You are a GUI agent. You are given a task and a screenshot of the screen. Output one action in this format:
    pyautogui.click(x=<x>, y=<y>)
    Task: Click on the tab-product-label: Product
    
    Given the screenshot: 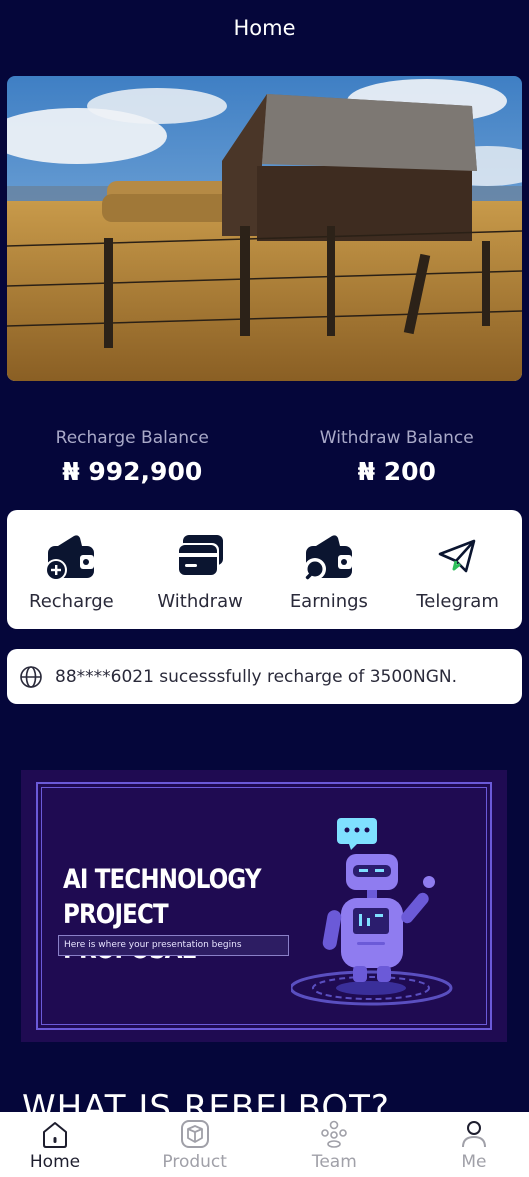 What is the action you would take?
    pyautogui.click(x=194, y=1162)
    